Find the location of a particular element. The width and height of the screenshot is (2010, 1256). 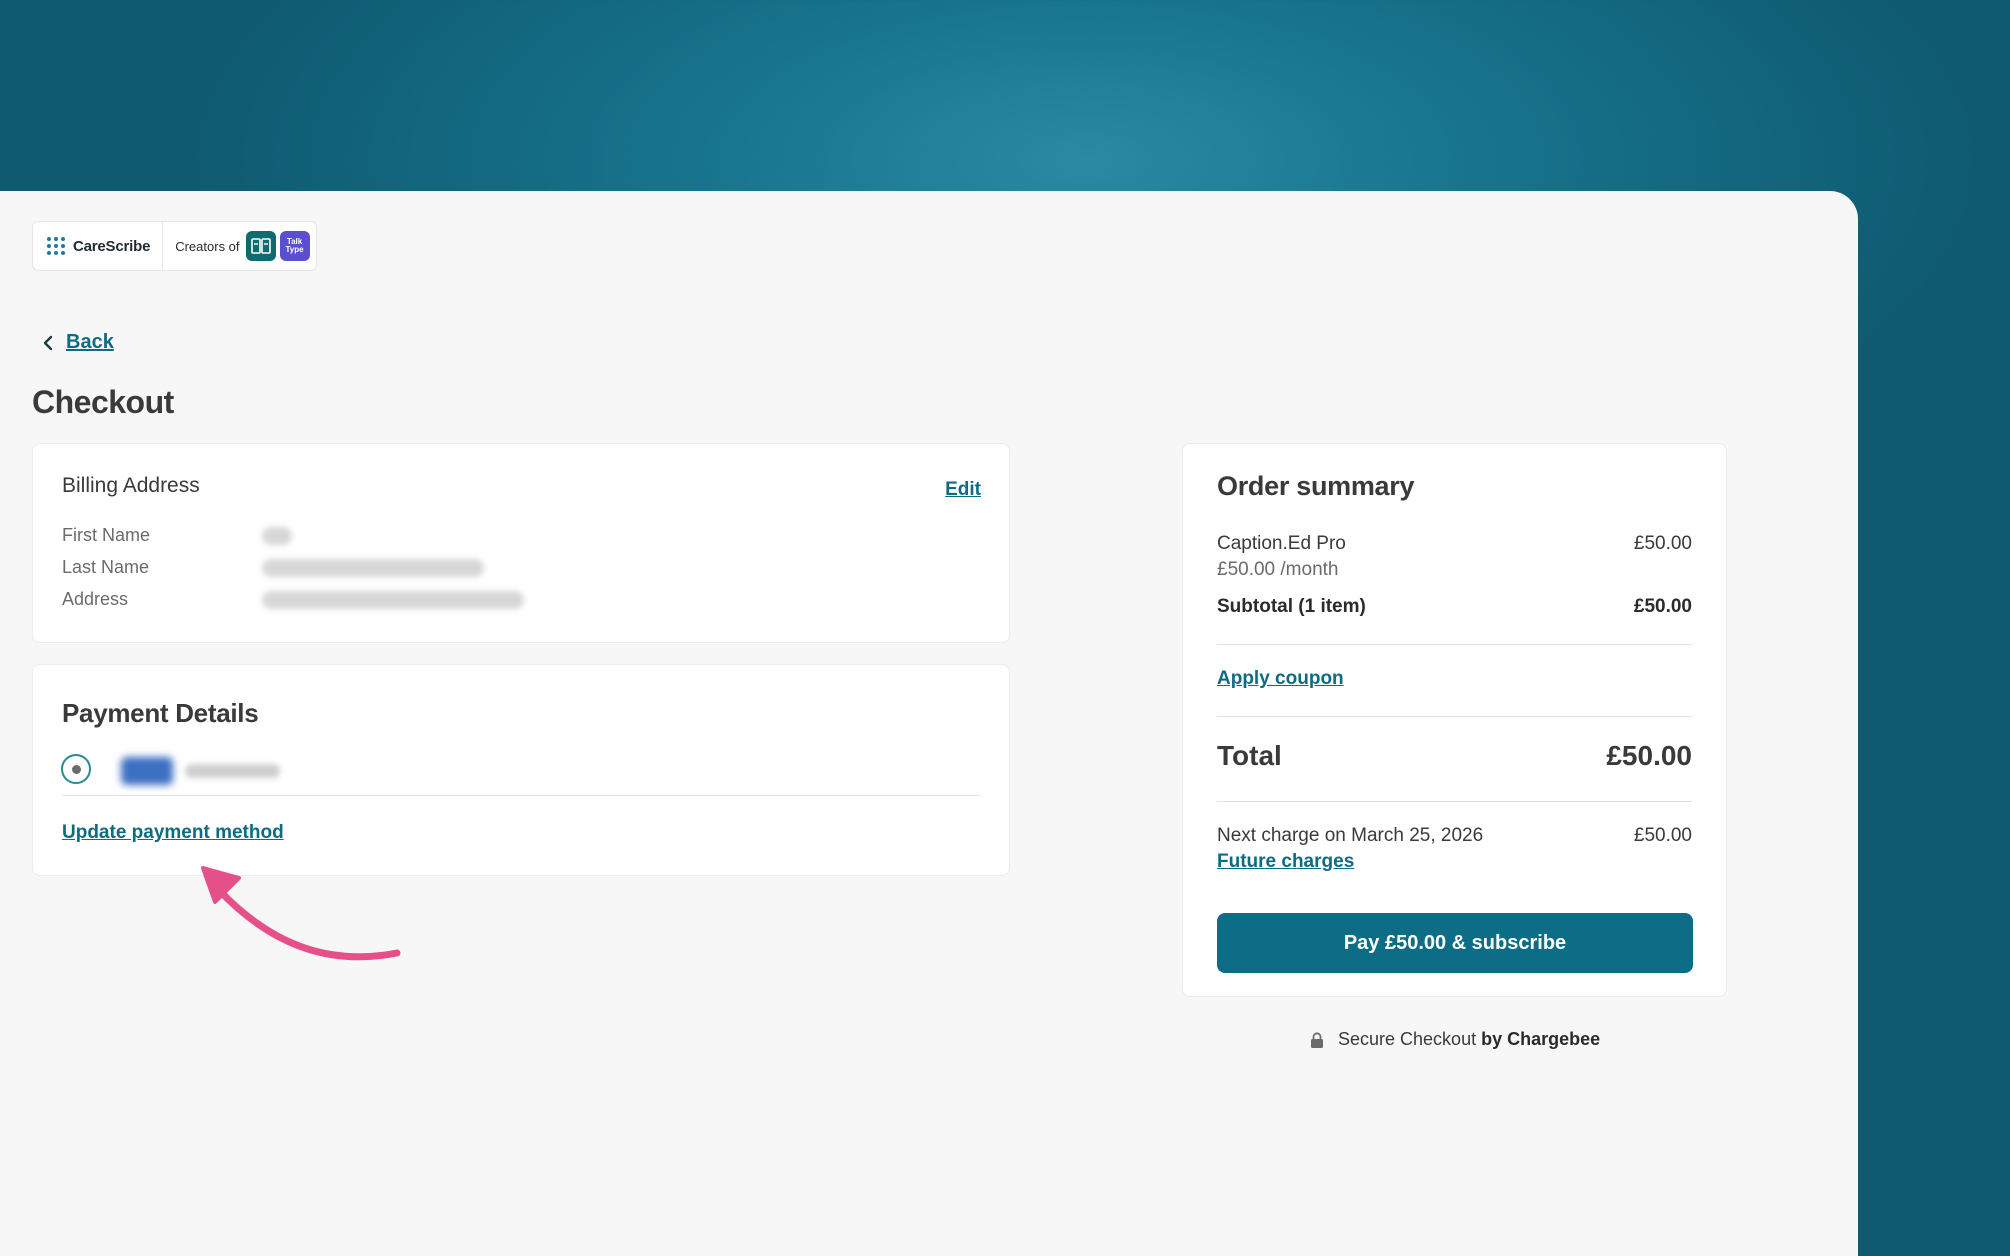

apply-coupon-link: Apply coupon is located at coordinates (1280, 679).